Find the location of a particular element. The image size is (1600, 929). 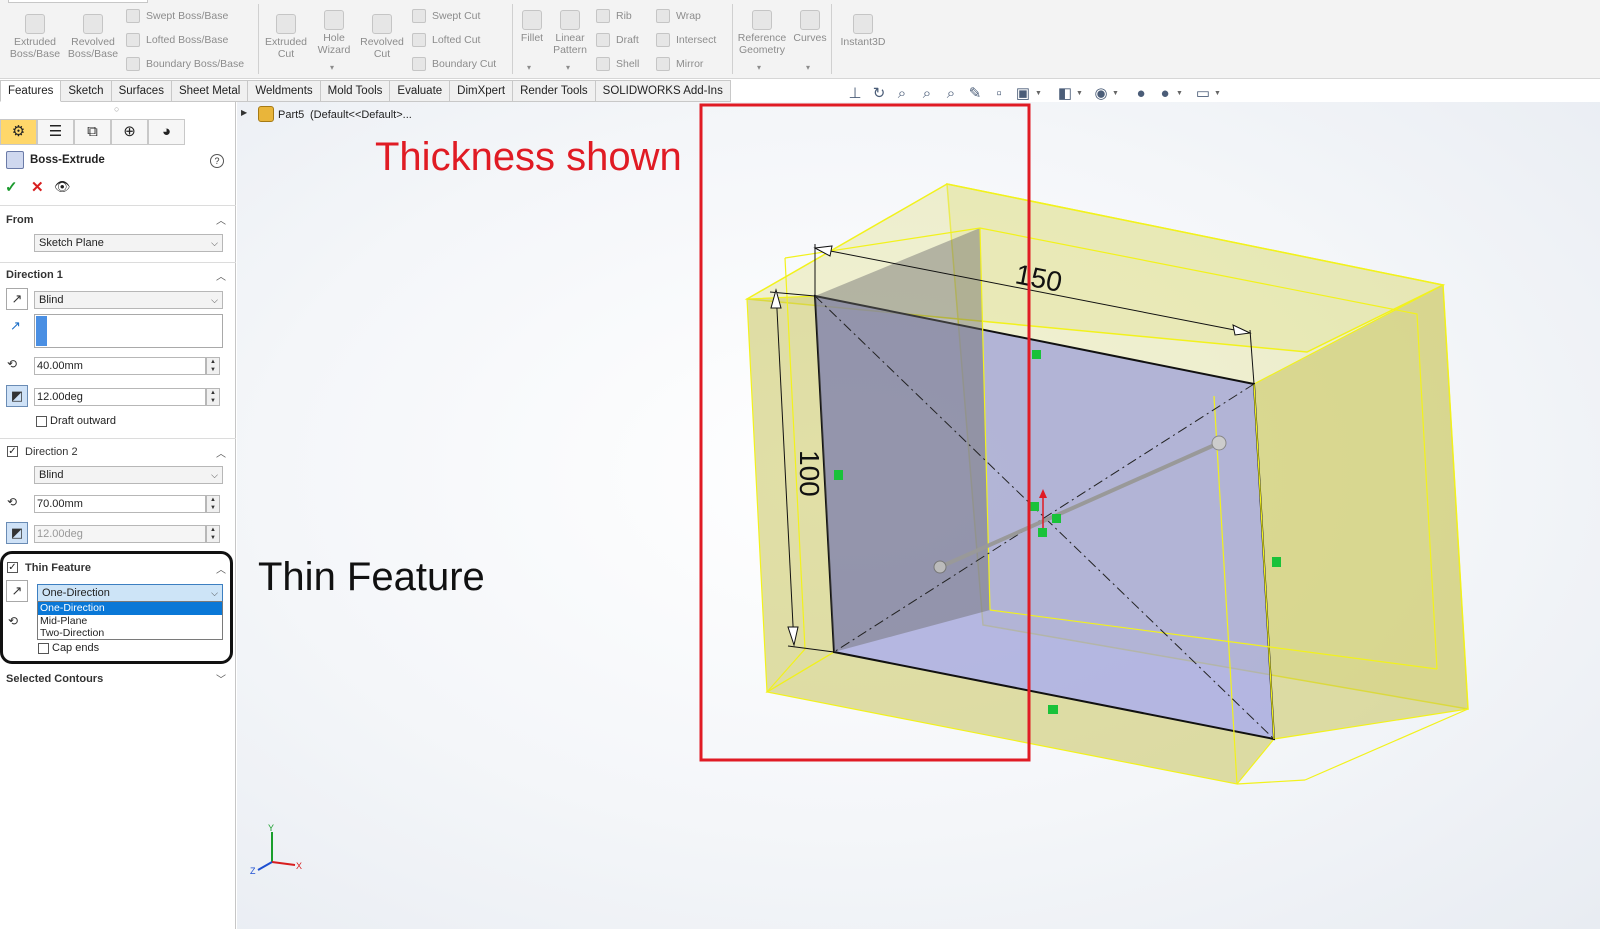

reference-triad: Y X Z is located at coordinates (276, 849).